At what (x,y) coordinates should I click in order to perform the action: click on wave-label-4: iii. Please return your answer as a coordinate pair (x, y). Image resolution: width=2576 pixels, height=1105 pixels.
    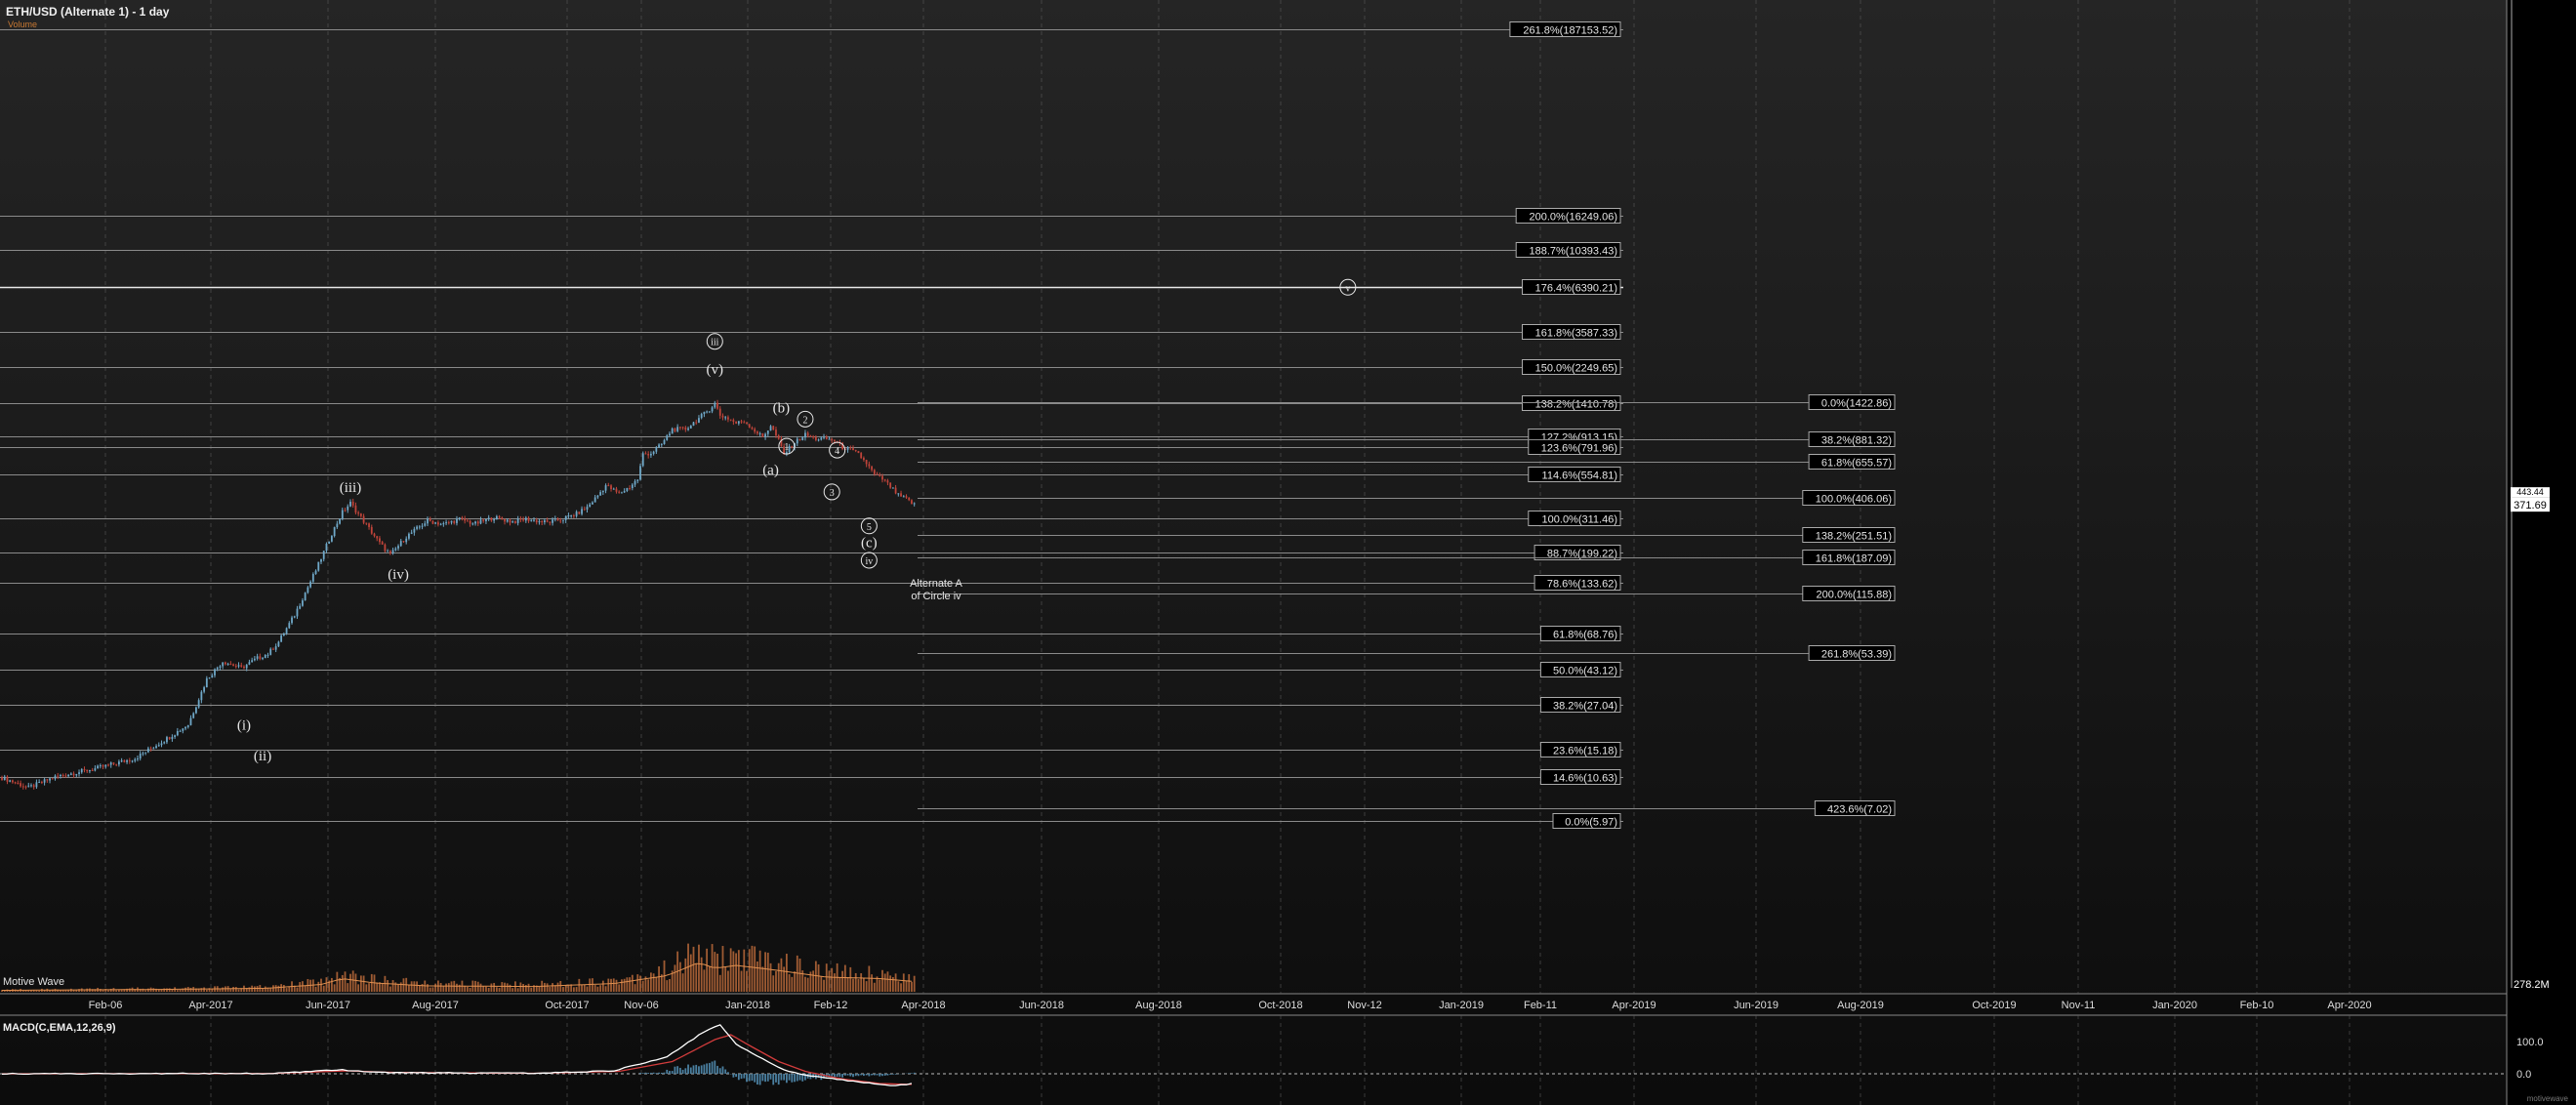
    Looking at the image, I should click on (715, 343).